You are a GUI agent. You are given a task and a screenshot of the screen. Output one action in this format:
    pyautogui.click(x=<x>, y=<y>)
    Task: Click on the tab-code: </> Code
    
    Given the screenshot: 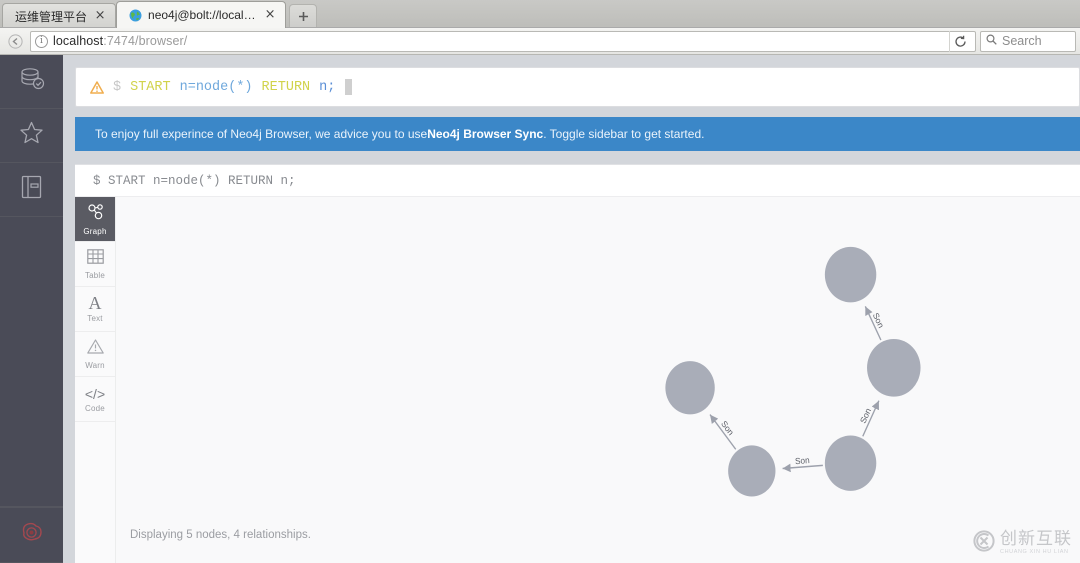 What is the action you would take?
    pyautogui.click(x=95, y=399)
    